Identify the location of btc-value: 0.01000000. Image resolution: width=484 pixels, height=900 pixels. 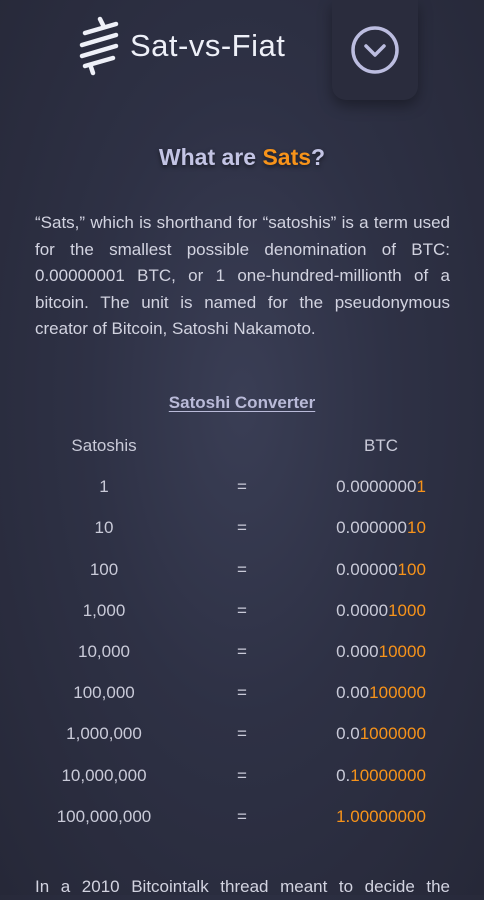
(381, 734).